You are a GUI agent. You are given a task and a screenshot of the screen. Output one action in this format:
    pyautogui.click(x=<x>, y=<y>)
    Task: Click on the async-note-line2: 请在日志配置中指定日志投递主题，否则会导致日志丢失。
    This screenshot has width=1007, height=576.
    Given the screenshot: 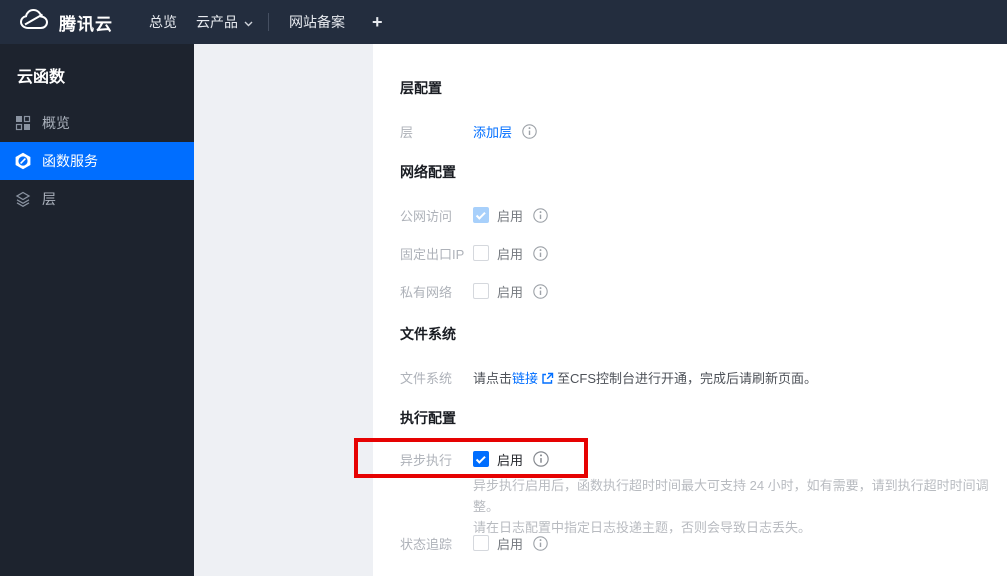 What is the action you would take?
    pyautogui.click(x=642, y=527)
    